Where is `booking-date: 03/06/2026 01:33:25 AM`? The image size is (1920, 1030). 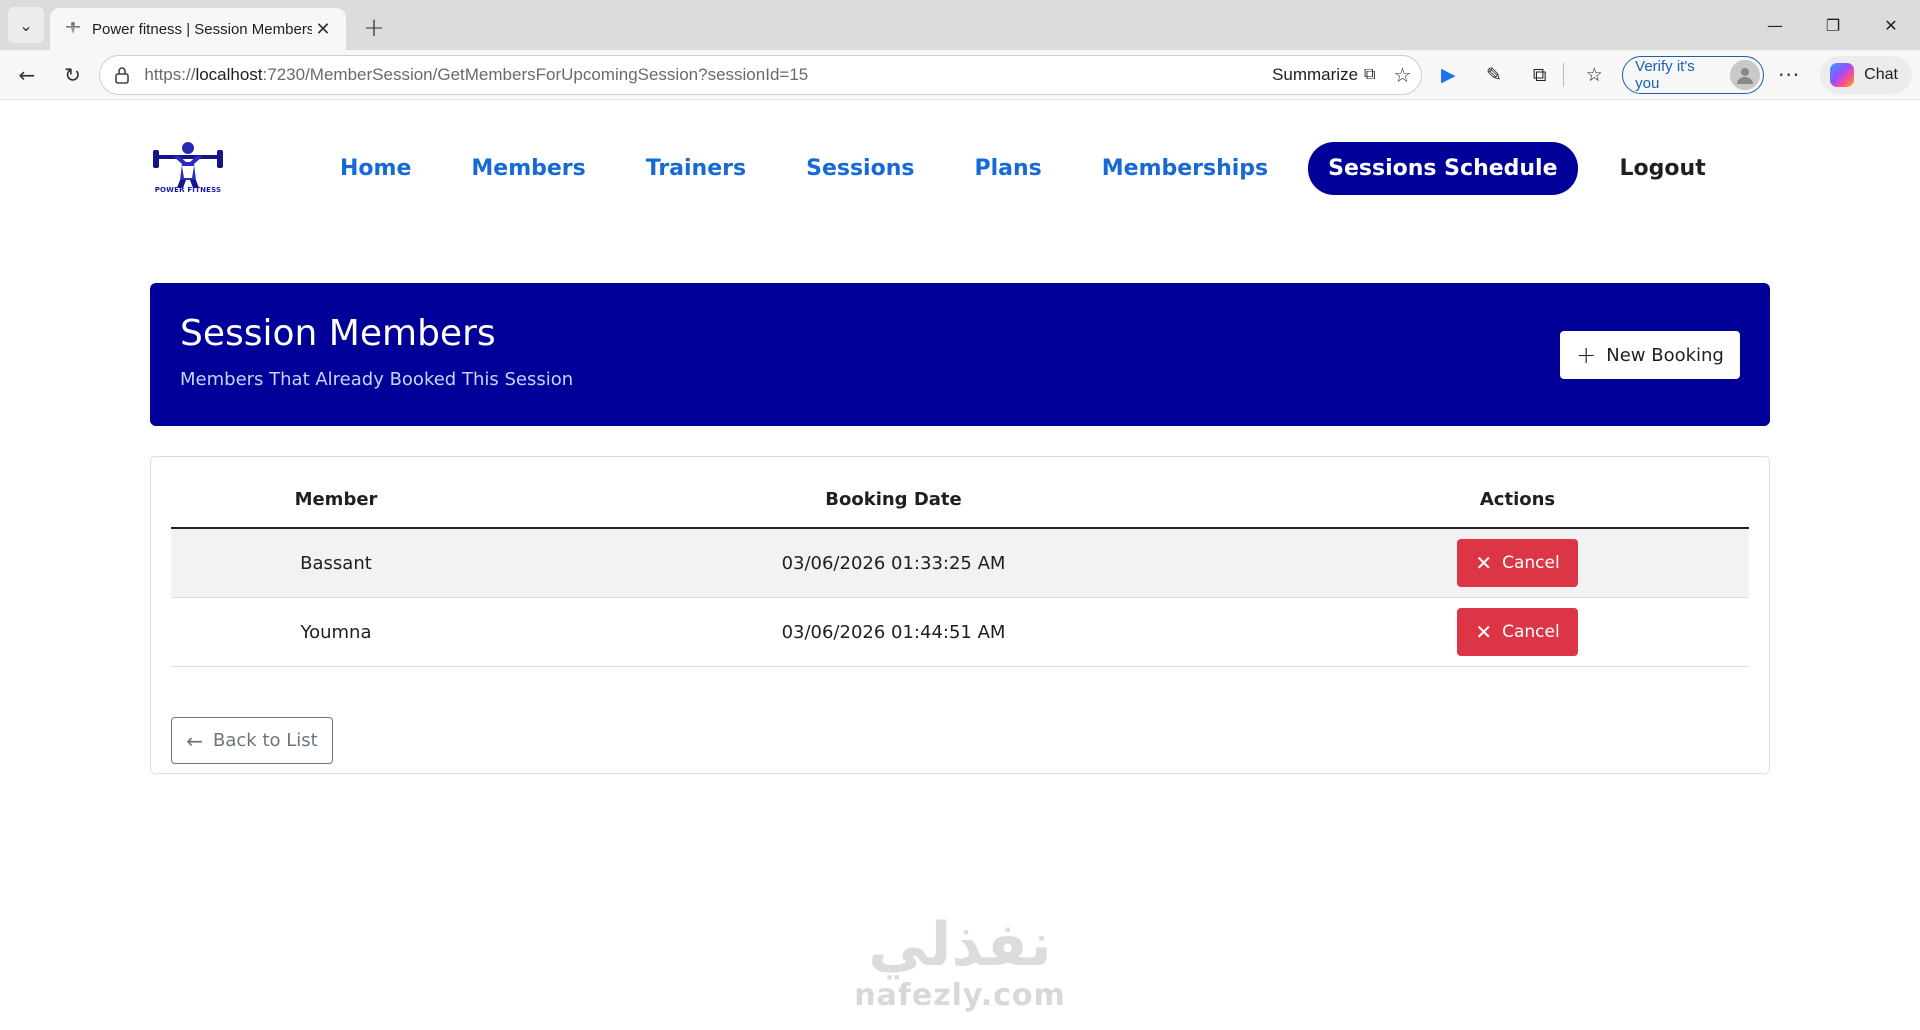
booking-date: 03/06/2026 01:33:25 AM is located at coordinates (893, 563).